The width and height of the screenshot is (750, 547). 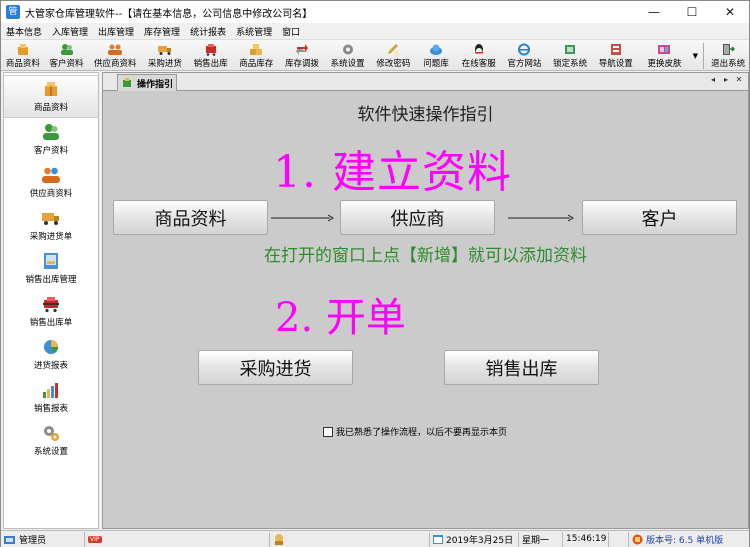 What do you see at coordinates (50, 409) in the screenshot?
I see `nav-label: 销售报表` at bounding box center [50, 409].